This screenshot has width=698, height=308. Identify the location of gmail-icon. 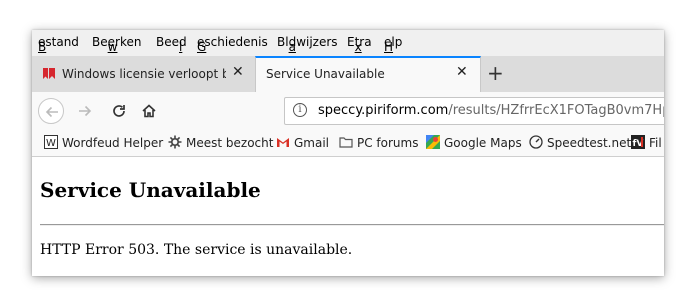
(283, 142).